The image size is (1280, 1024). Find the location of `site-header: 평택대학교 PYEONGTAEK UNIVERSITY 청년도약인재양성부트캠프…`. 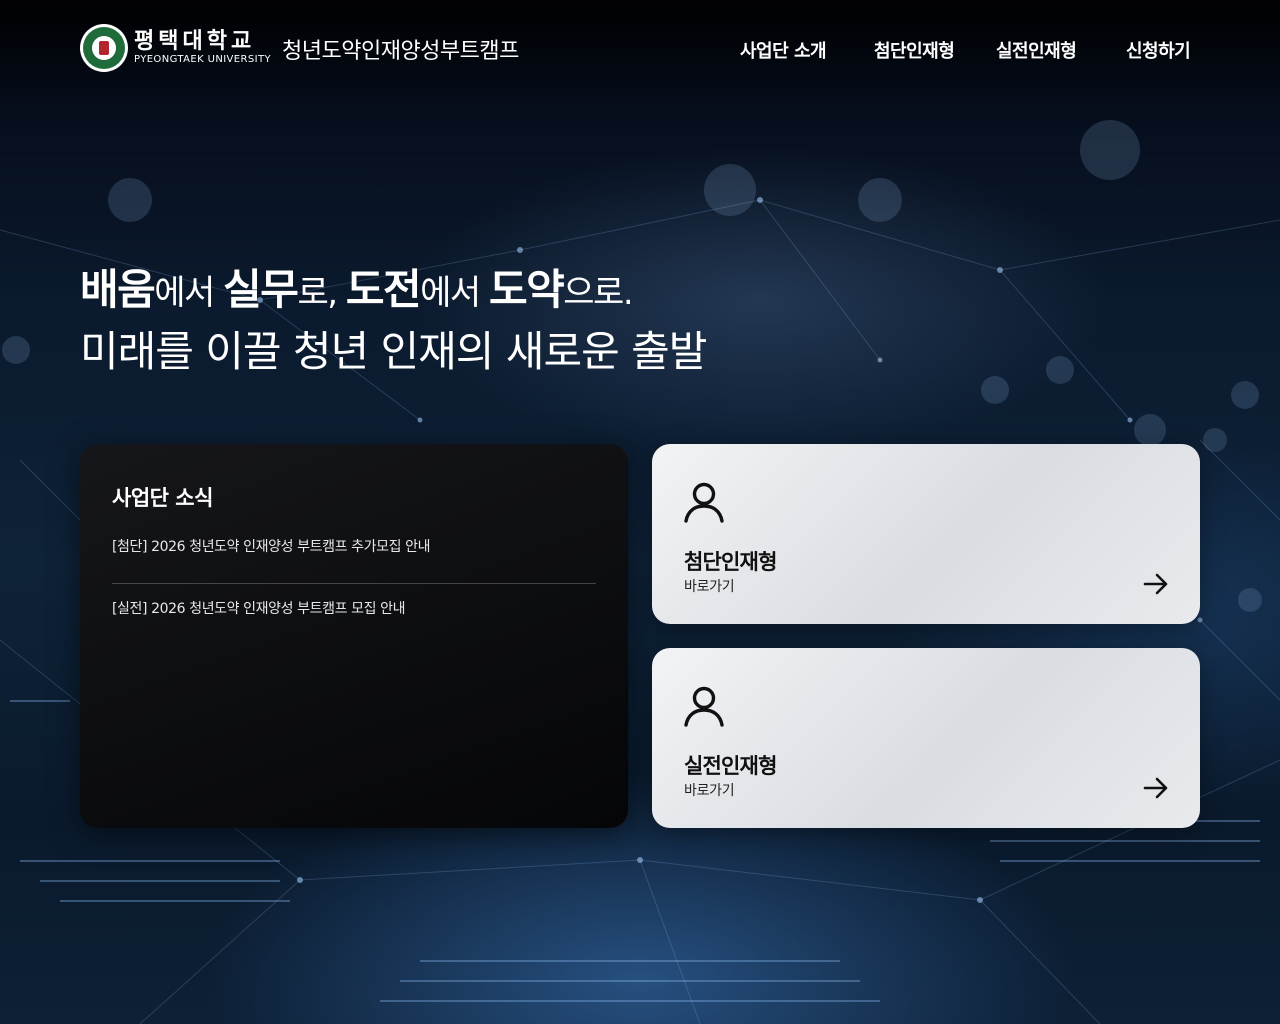

site-header: 평택대학교 PYEONGTAEK UNIVERSITY 청년도약인재양성부트캠프… is located at coordinates (640, 50).